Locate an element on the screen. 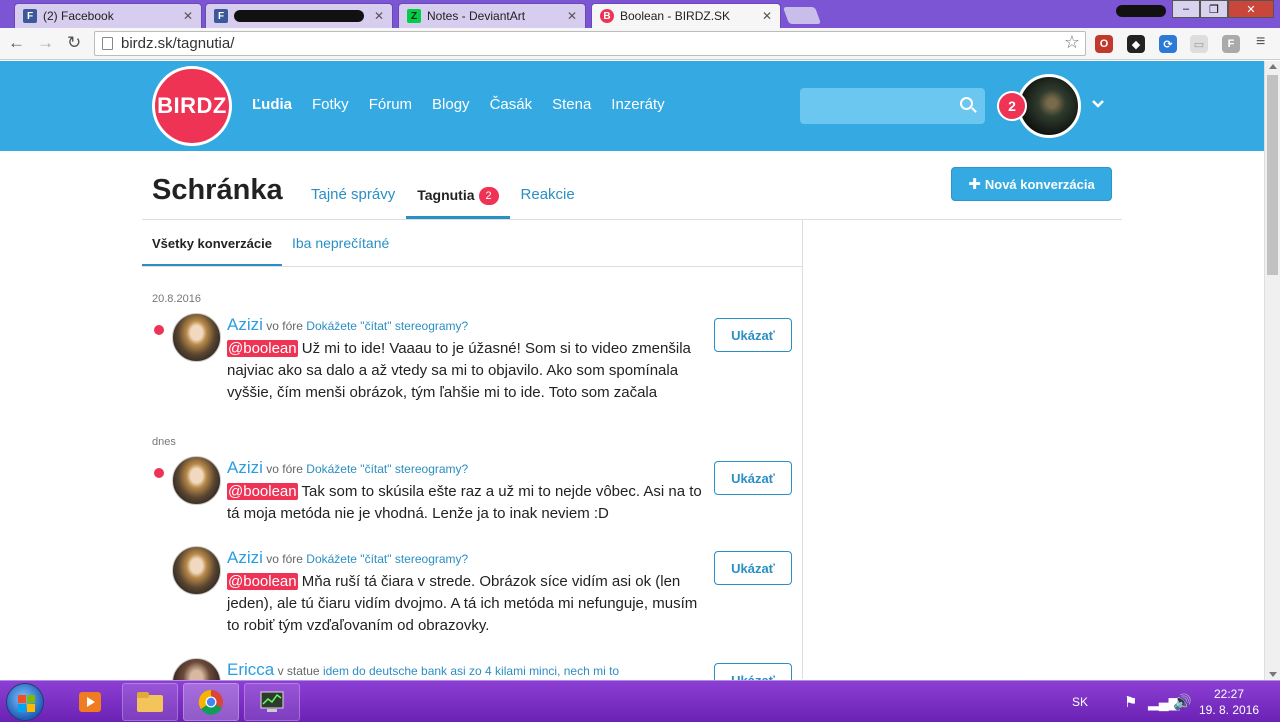 The height and width of the screenshot is (722, 1280). nav-ludia: Ľudia is located at coordinates (272, 104).